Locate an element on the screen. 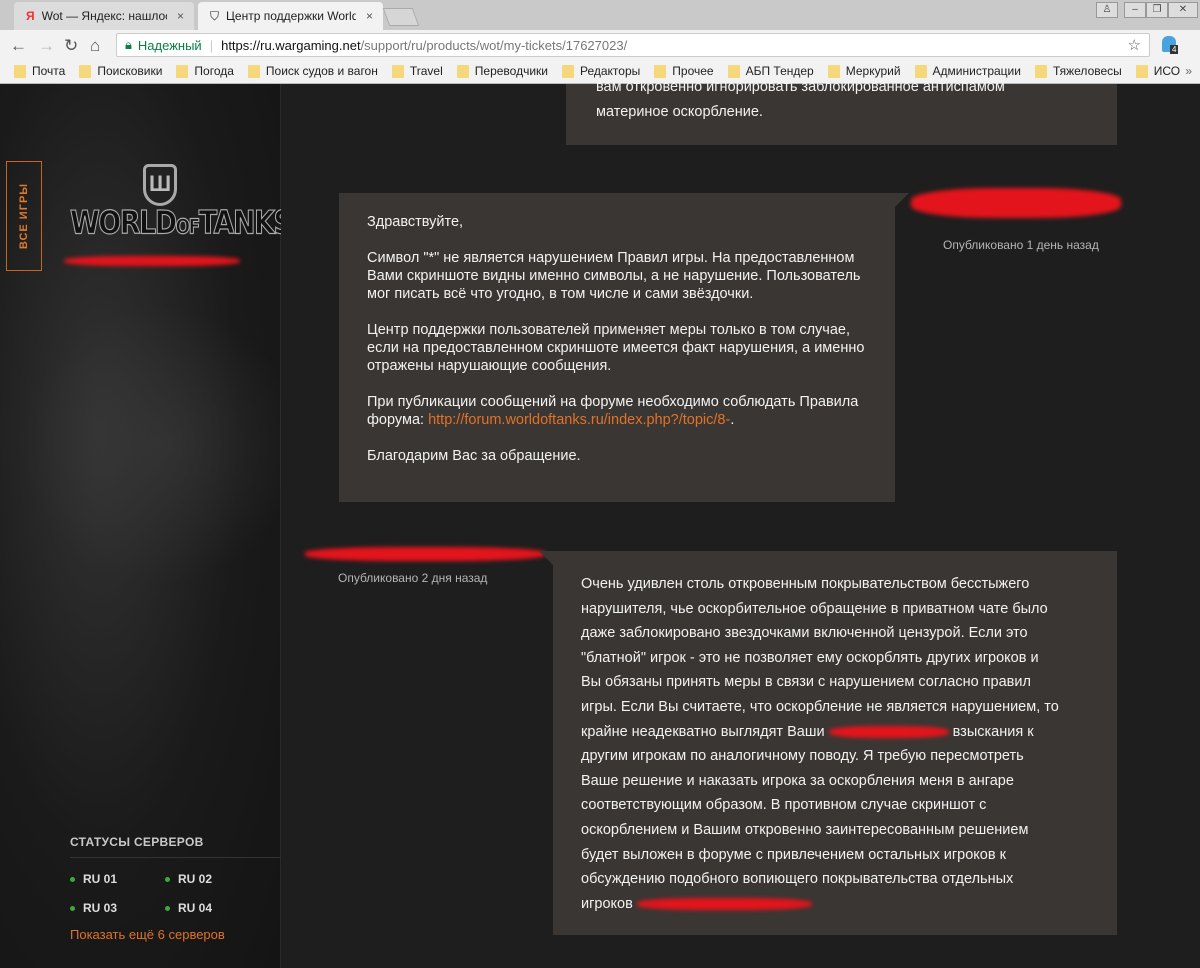 This screenshot has height=968, width=1200. bookmark: Travel is located at coordinates (417, 71).